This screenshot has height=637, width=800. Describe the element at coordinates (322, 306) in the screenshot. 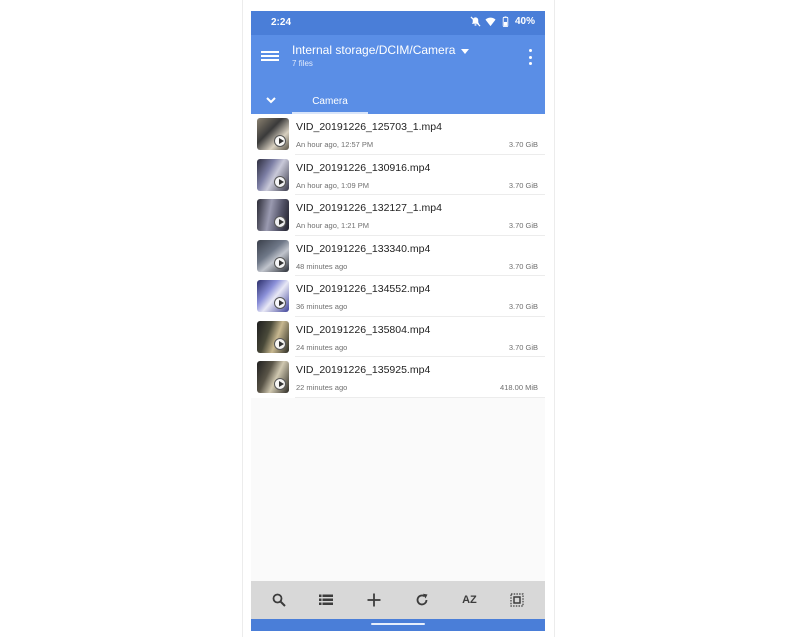

I see `file-date: 36 minutes ago` at that location.